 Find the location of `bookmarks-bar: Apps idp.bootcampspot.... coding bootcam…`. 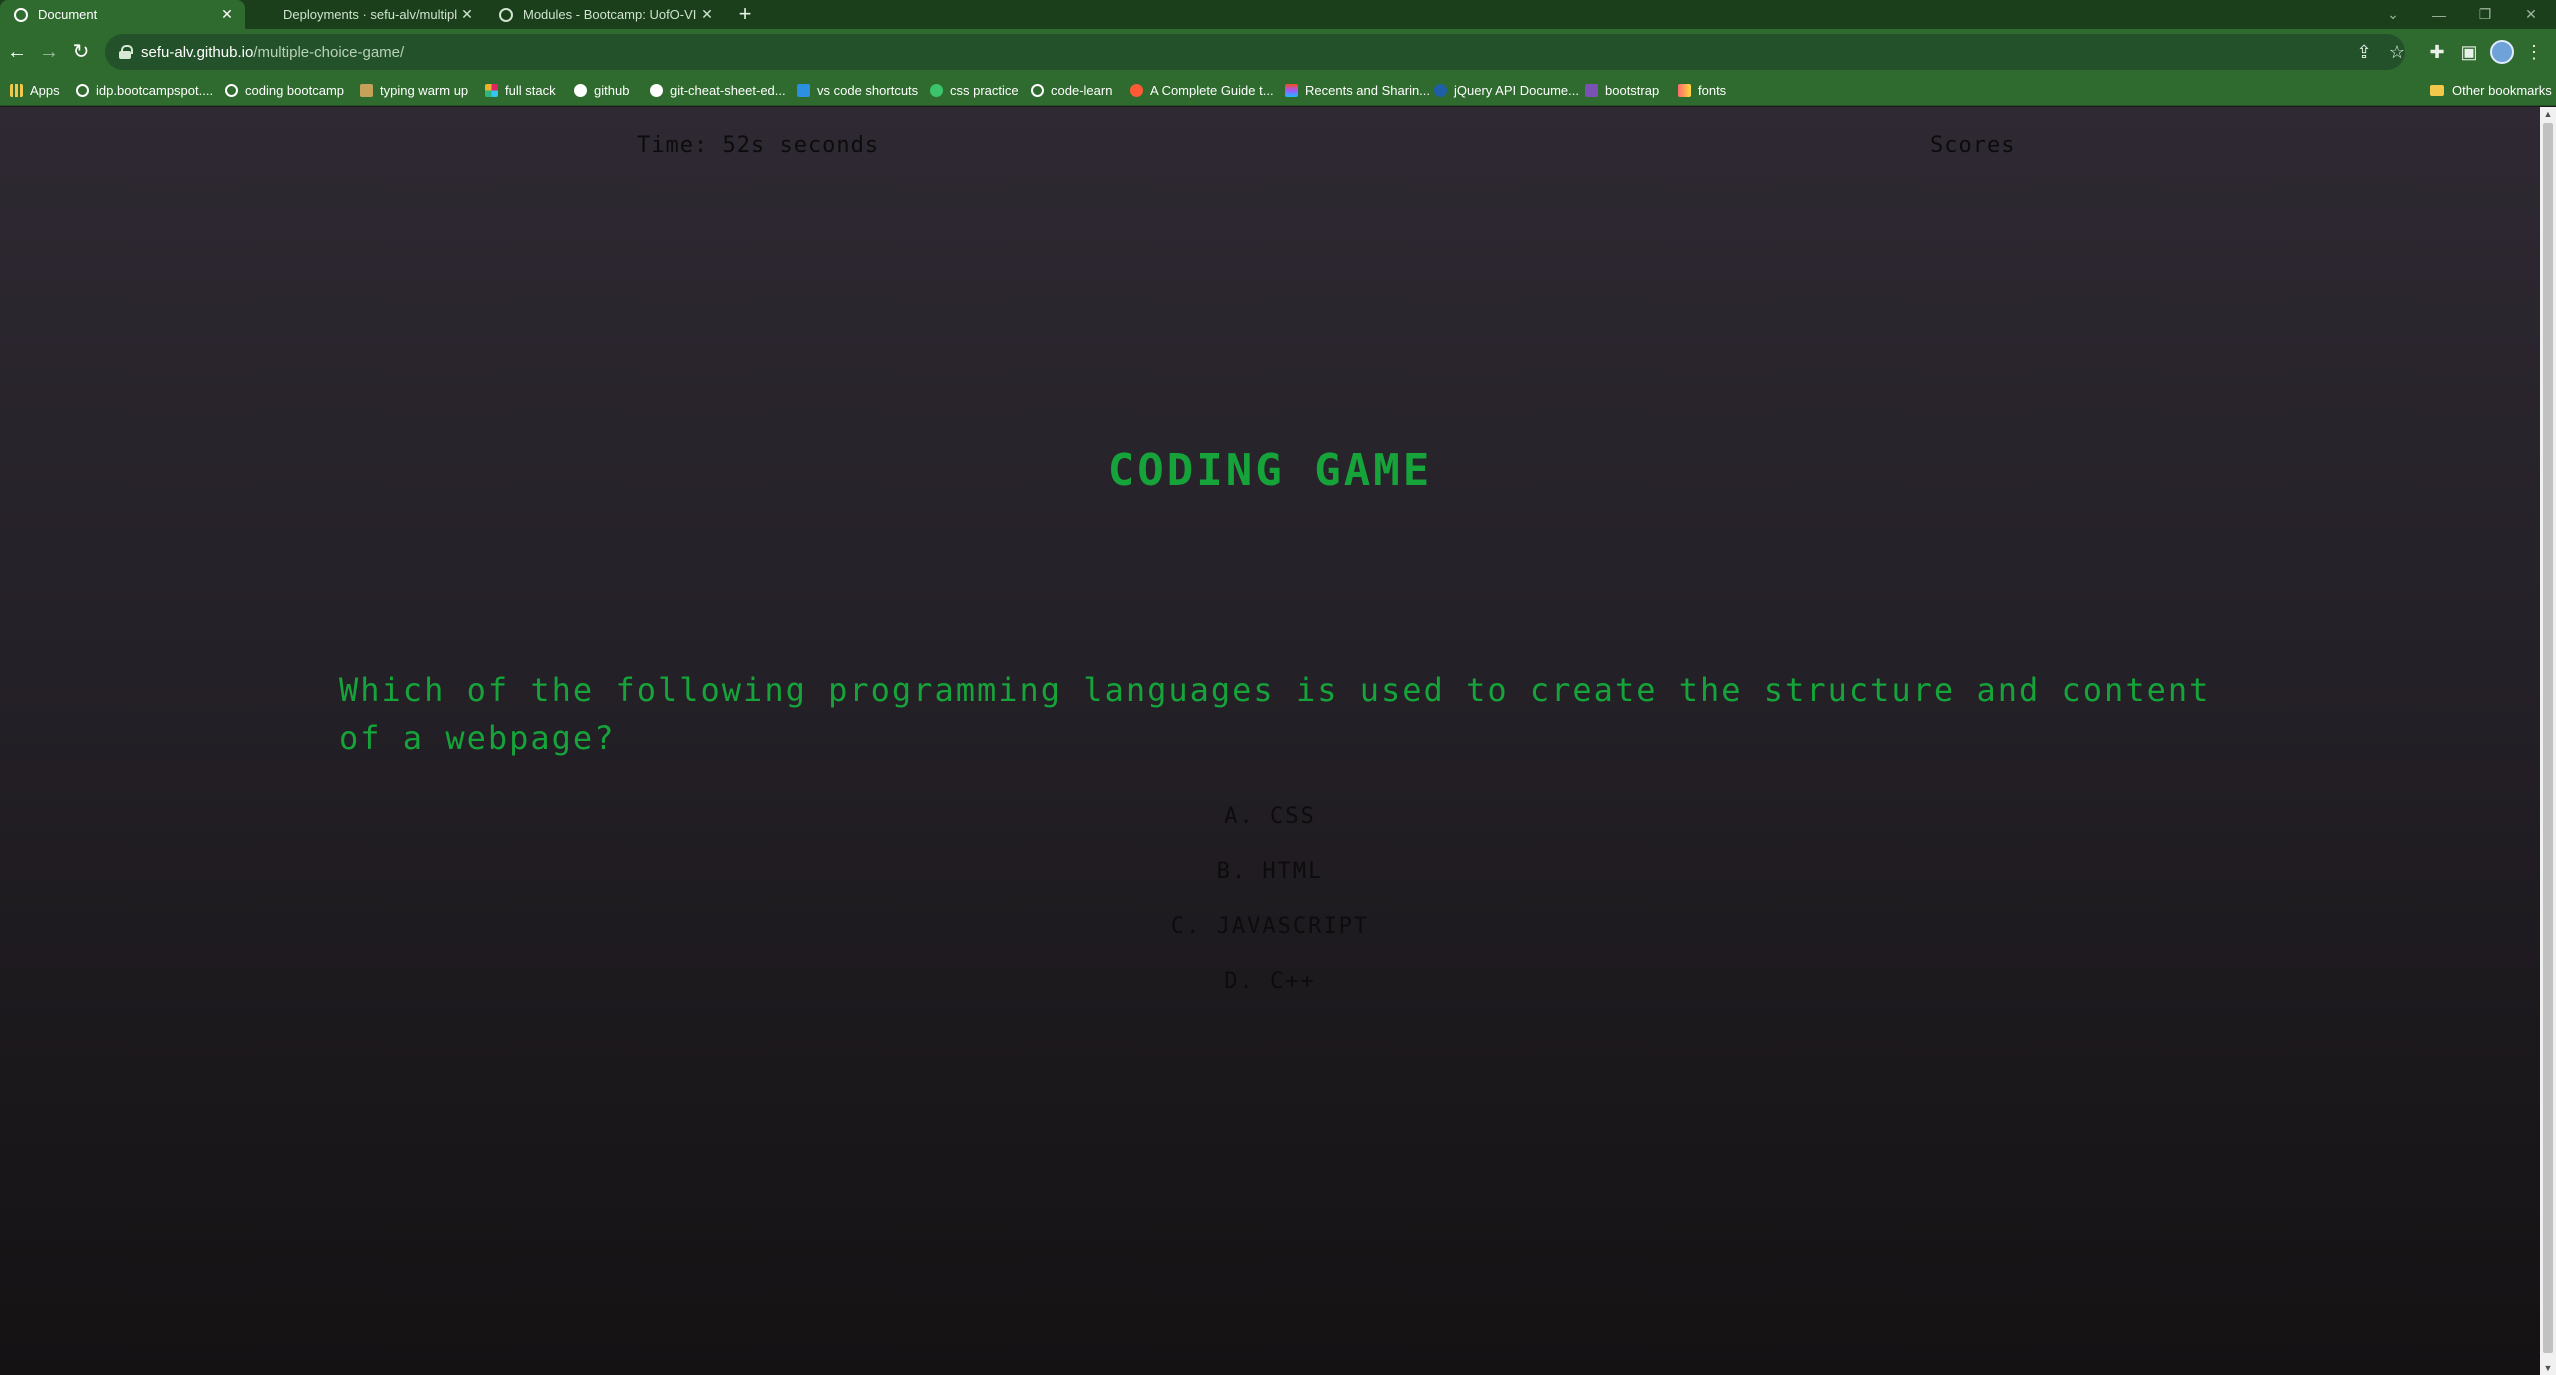

bookmarks-bar: Apps idp.bootcampspot.... coding bootcam… is located at coordinates (1278, 90).